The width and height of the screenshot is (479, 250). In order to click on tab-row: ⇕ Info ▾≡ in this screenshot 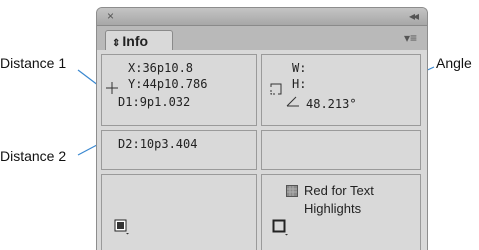, I will do `click(262, 38)`.